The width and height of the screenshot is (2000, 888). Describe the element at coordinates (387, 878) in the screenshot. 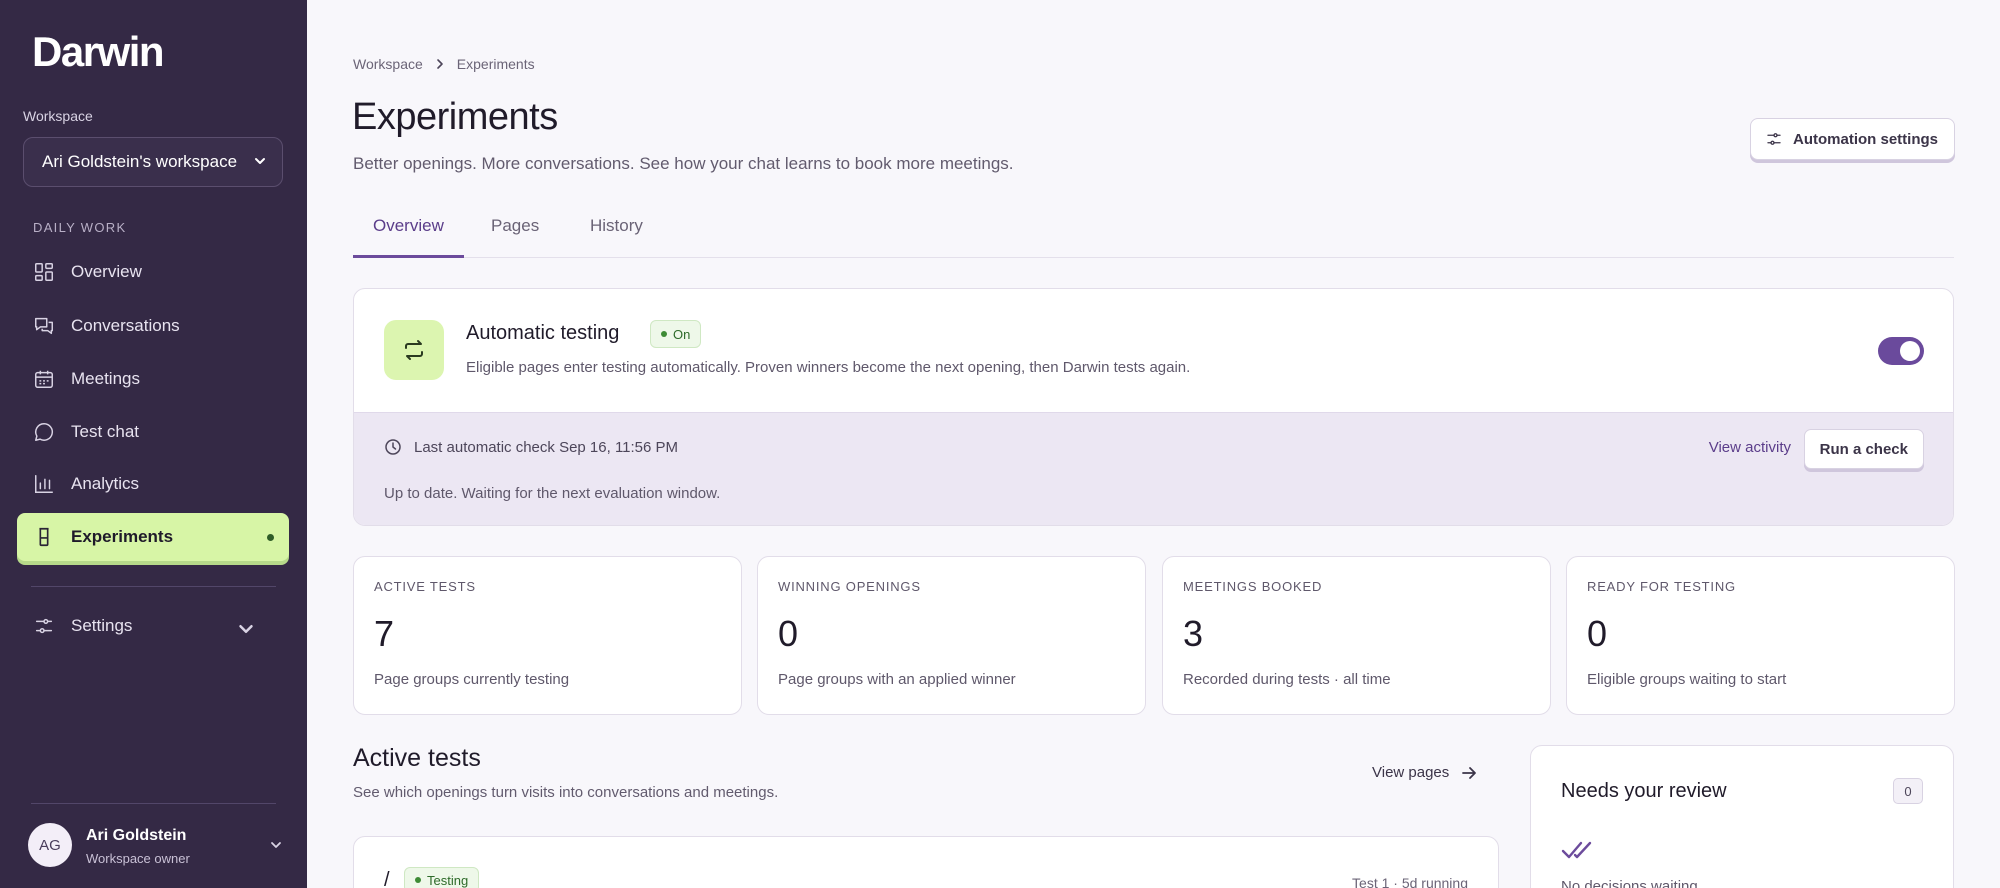

I see `test-page-path: /` at that location.